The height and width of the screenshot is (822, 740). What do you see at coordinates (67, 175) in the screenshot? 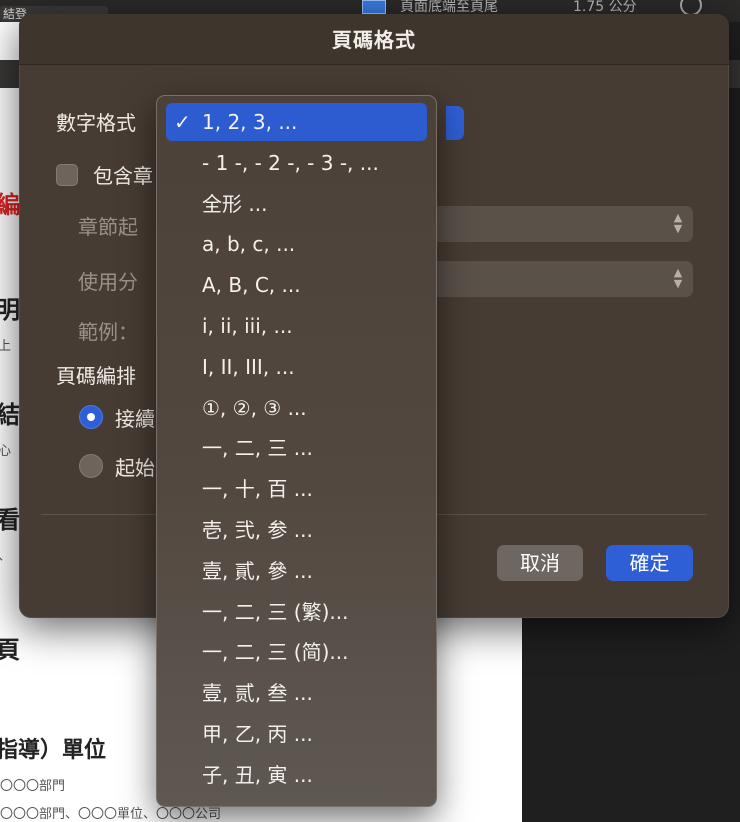
I see `include-chapter-checkbox` at bounding box center [67, 175].